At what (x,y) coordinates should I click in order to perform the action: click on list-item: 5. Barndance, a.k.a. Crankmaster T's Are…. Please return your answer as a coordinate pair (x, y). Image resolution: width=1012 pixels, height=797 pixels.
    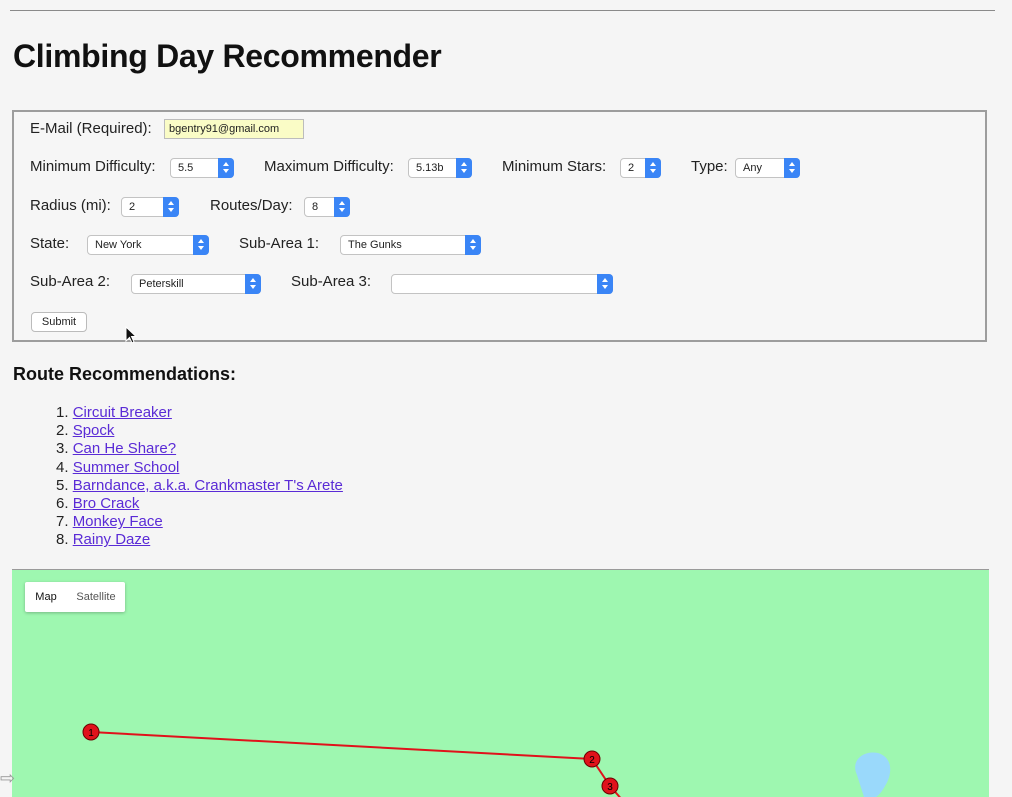
    Looking at the image, I should click on (199, 486).